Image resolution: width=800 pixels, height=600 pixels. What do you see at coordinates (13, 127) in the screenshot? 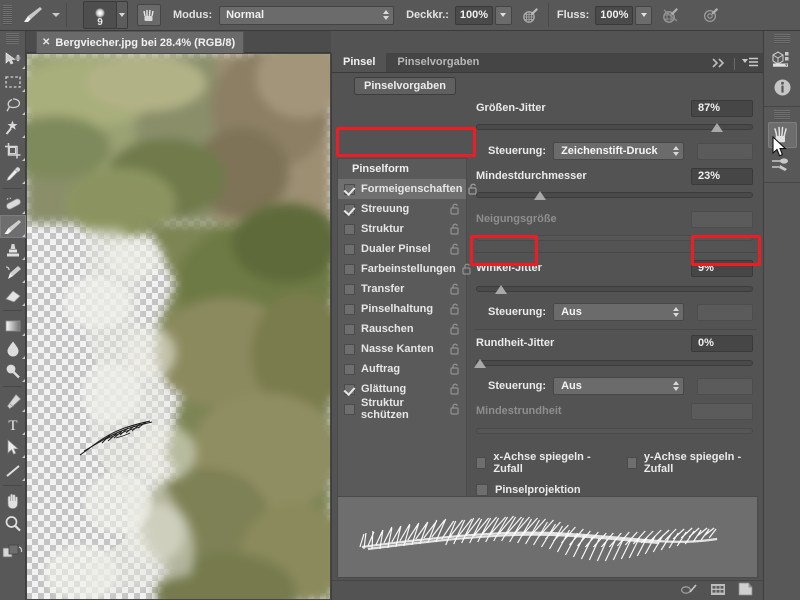
I see `tool-magic-wand` at bounding box center [13, 127].